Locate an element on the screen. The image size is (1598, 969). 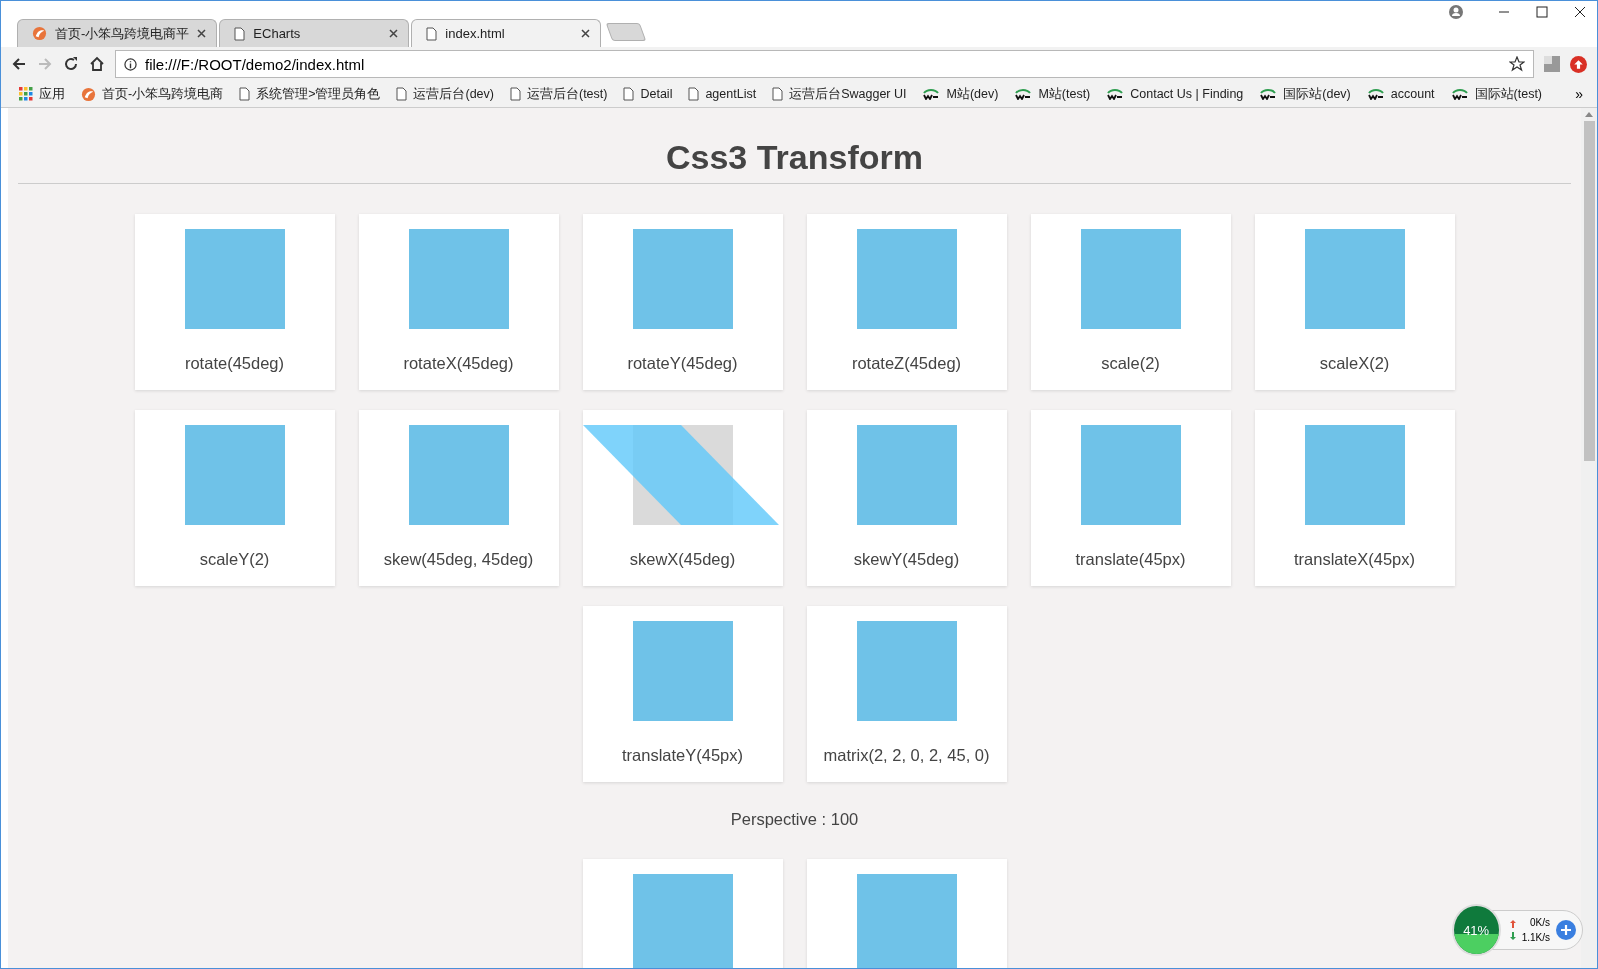
apps-grid-icon is located at coordinates (26, 94).